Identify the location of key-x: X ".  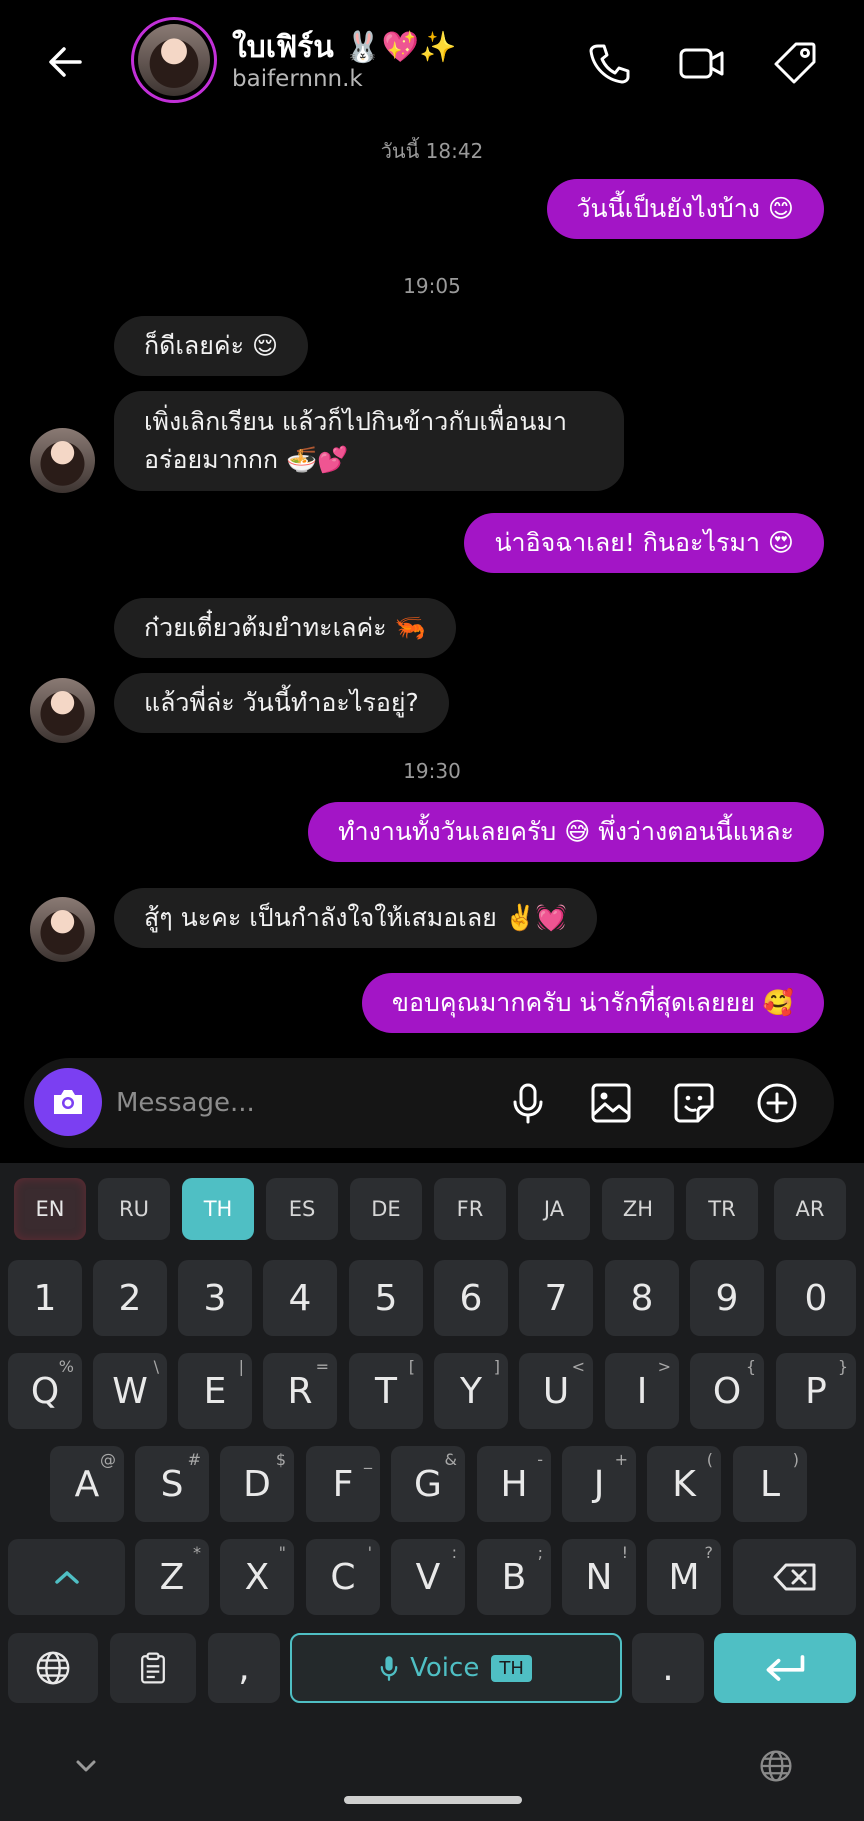
(257, 1577).